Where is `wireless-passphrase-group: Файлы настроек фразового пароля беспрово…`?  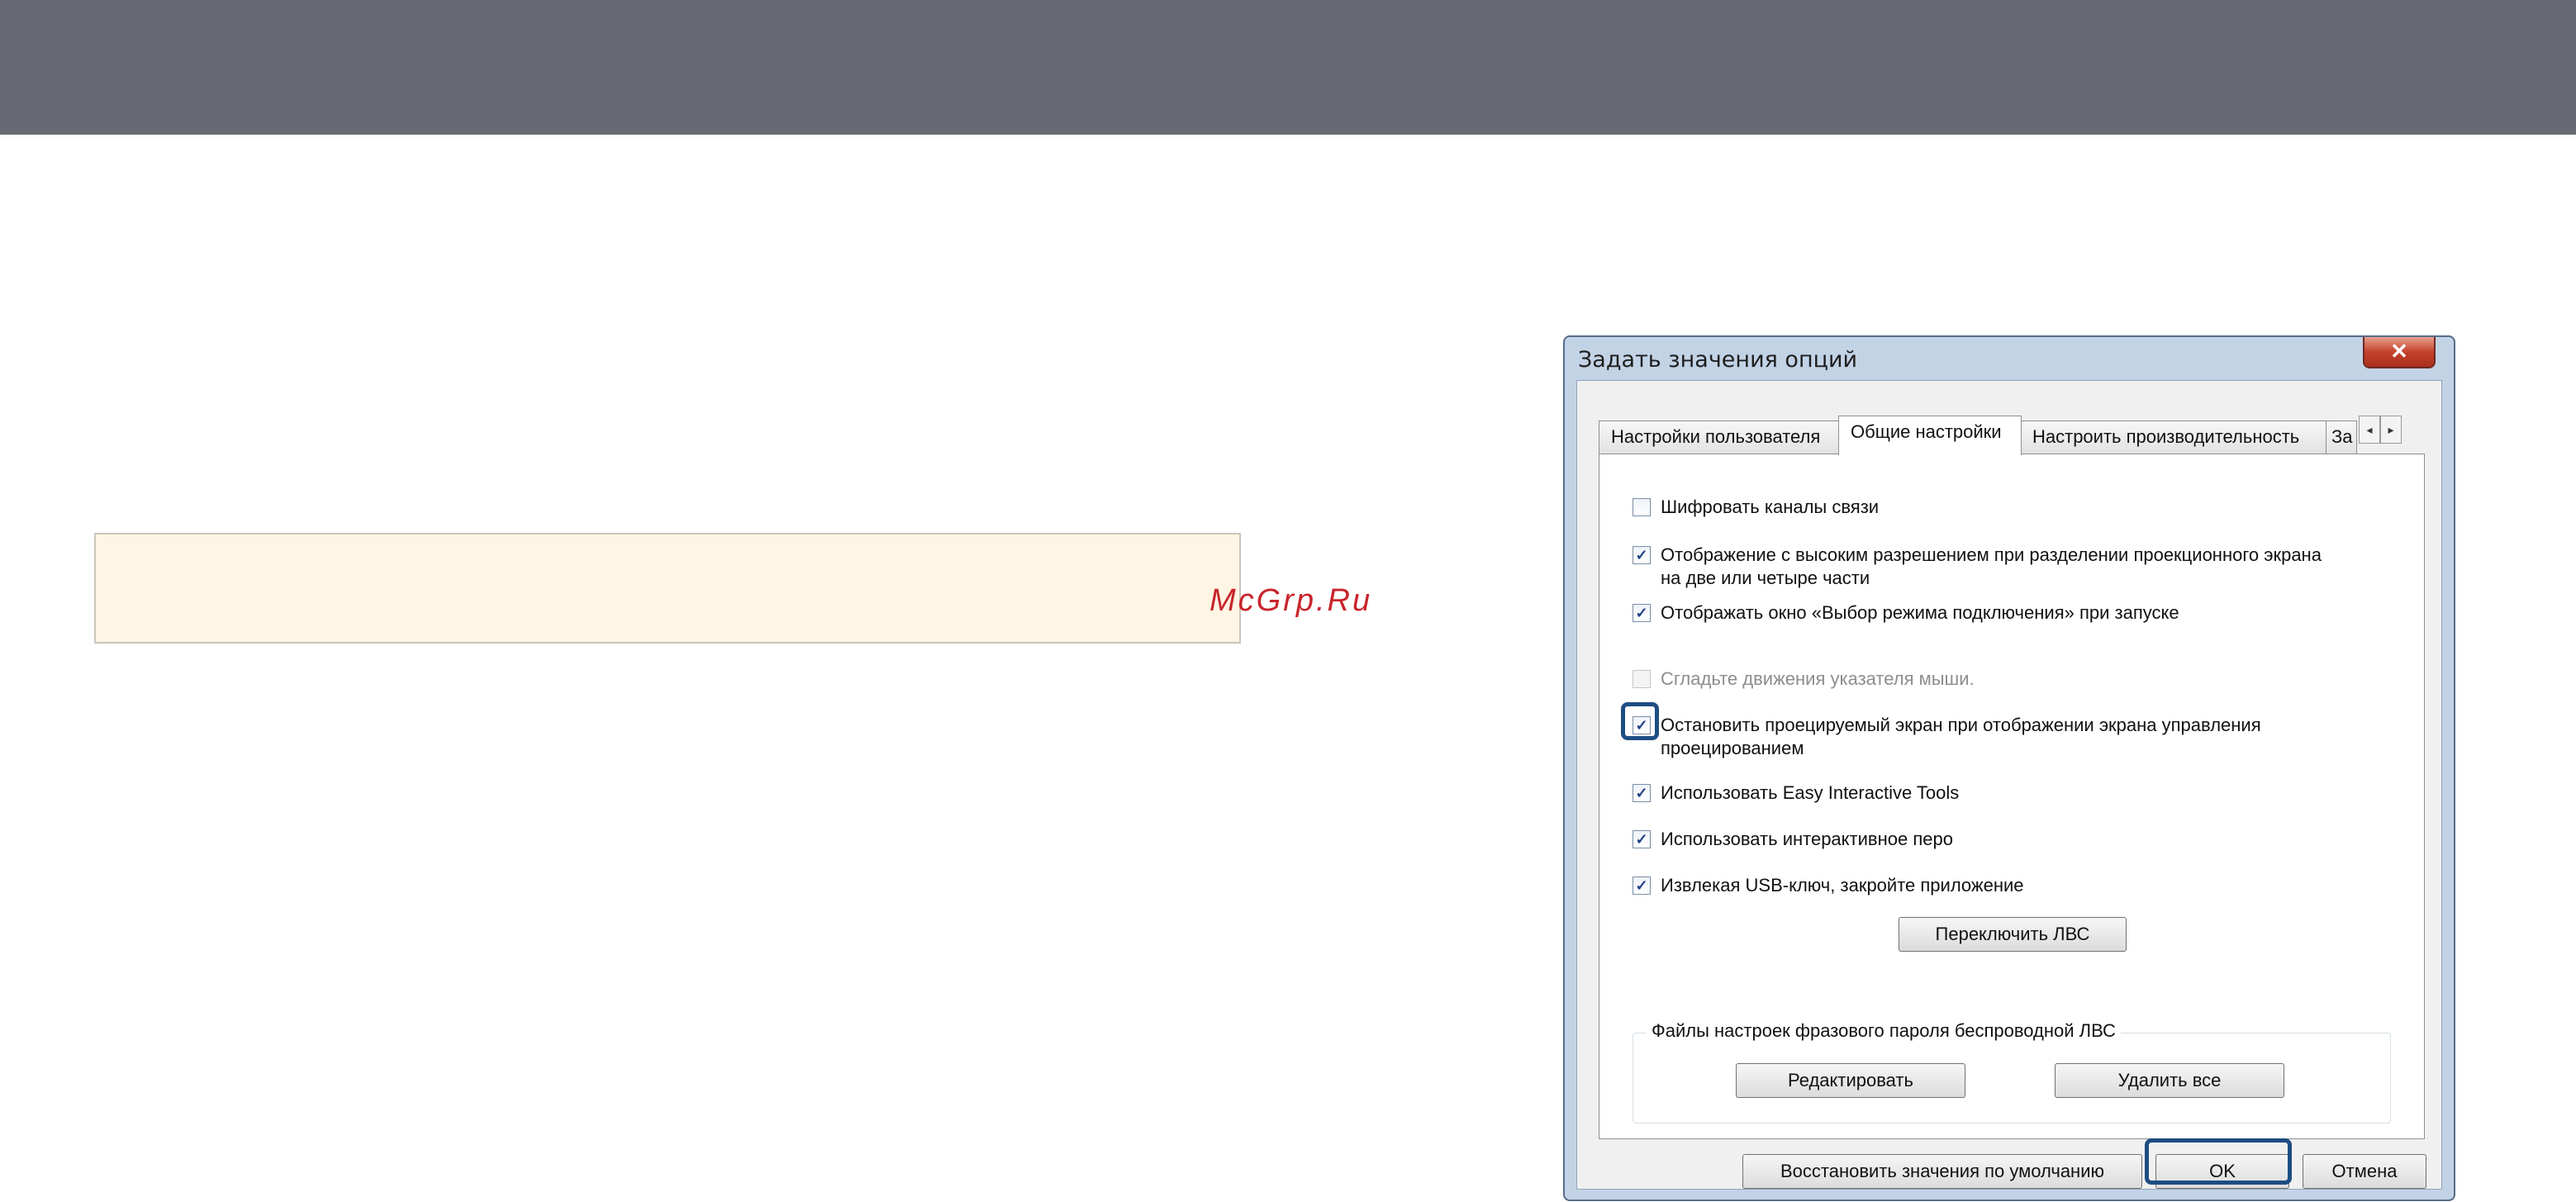 wireless-passphrase-group: Файлы настроек фразового пароля беспрово… is located at coordinates (2012, 1072).